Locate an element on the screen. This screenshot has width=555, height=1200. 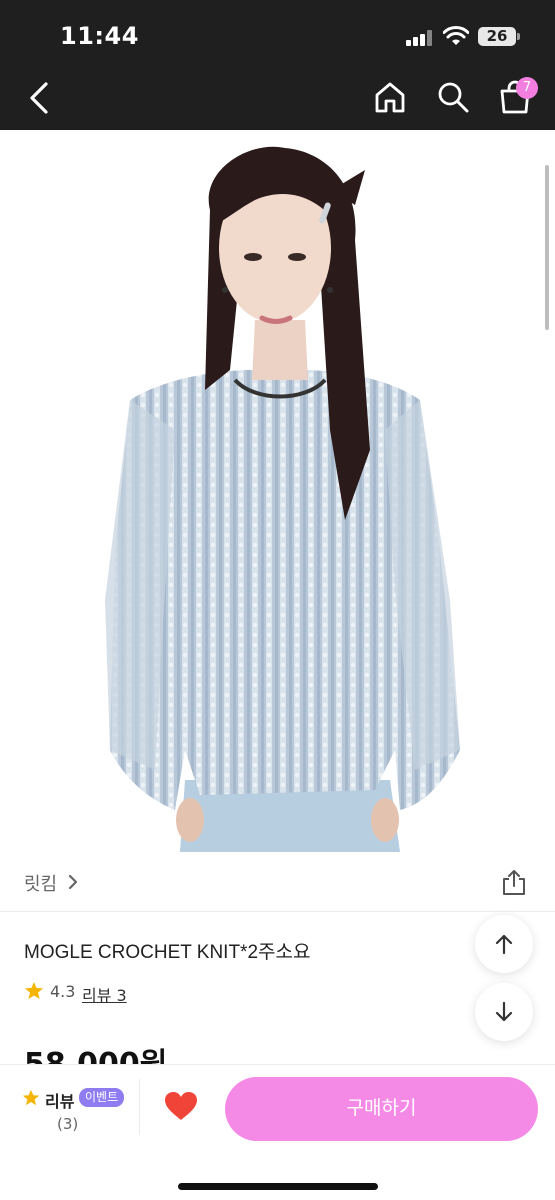
review-label: 리뷰 is located at coordinates (59, 1100).